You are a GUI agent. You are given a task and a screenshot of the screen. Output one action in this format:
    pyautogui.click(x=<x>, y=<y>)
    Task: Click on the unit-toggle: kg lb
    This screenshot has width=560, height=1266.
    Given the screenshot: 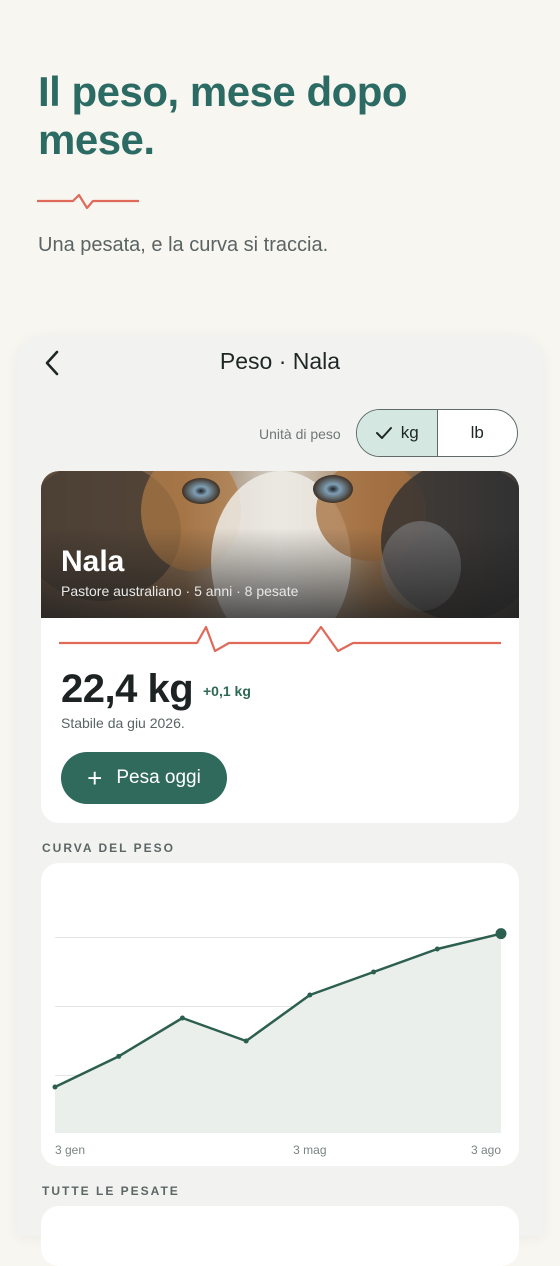 What is the action you would take?
    pyautogui.click(x=437, y=433)
    